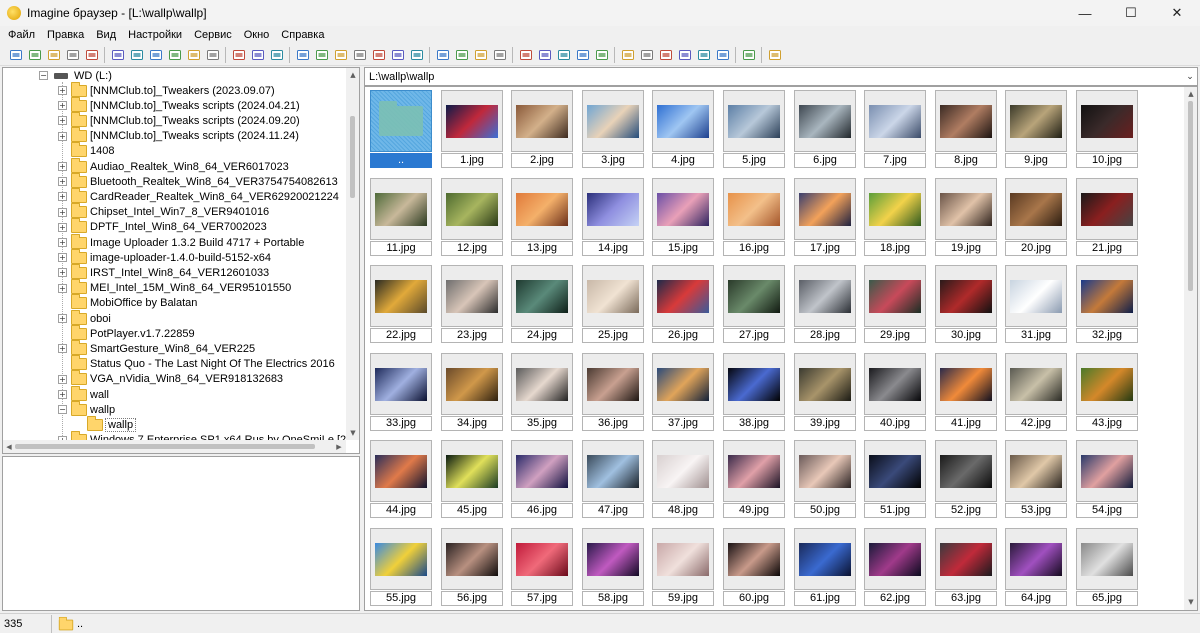  What do you see at coordinates (895, 567) in the screenshot?
I see `image-thumbnail: 62.jpg` at bounding box center [895, 567].